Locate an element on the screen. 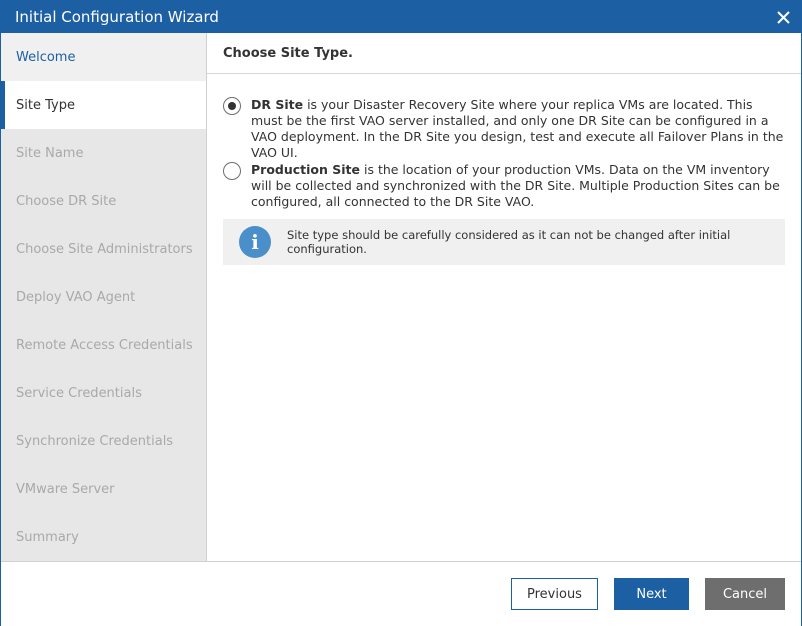 Image resolution: width=802 pixels, height=626 pixels. step-service-credentials: Service Credentials is located at coordinates (103, 393).